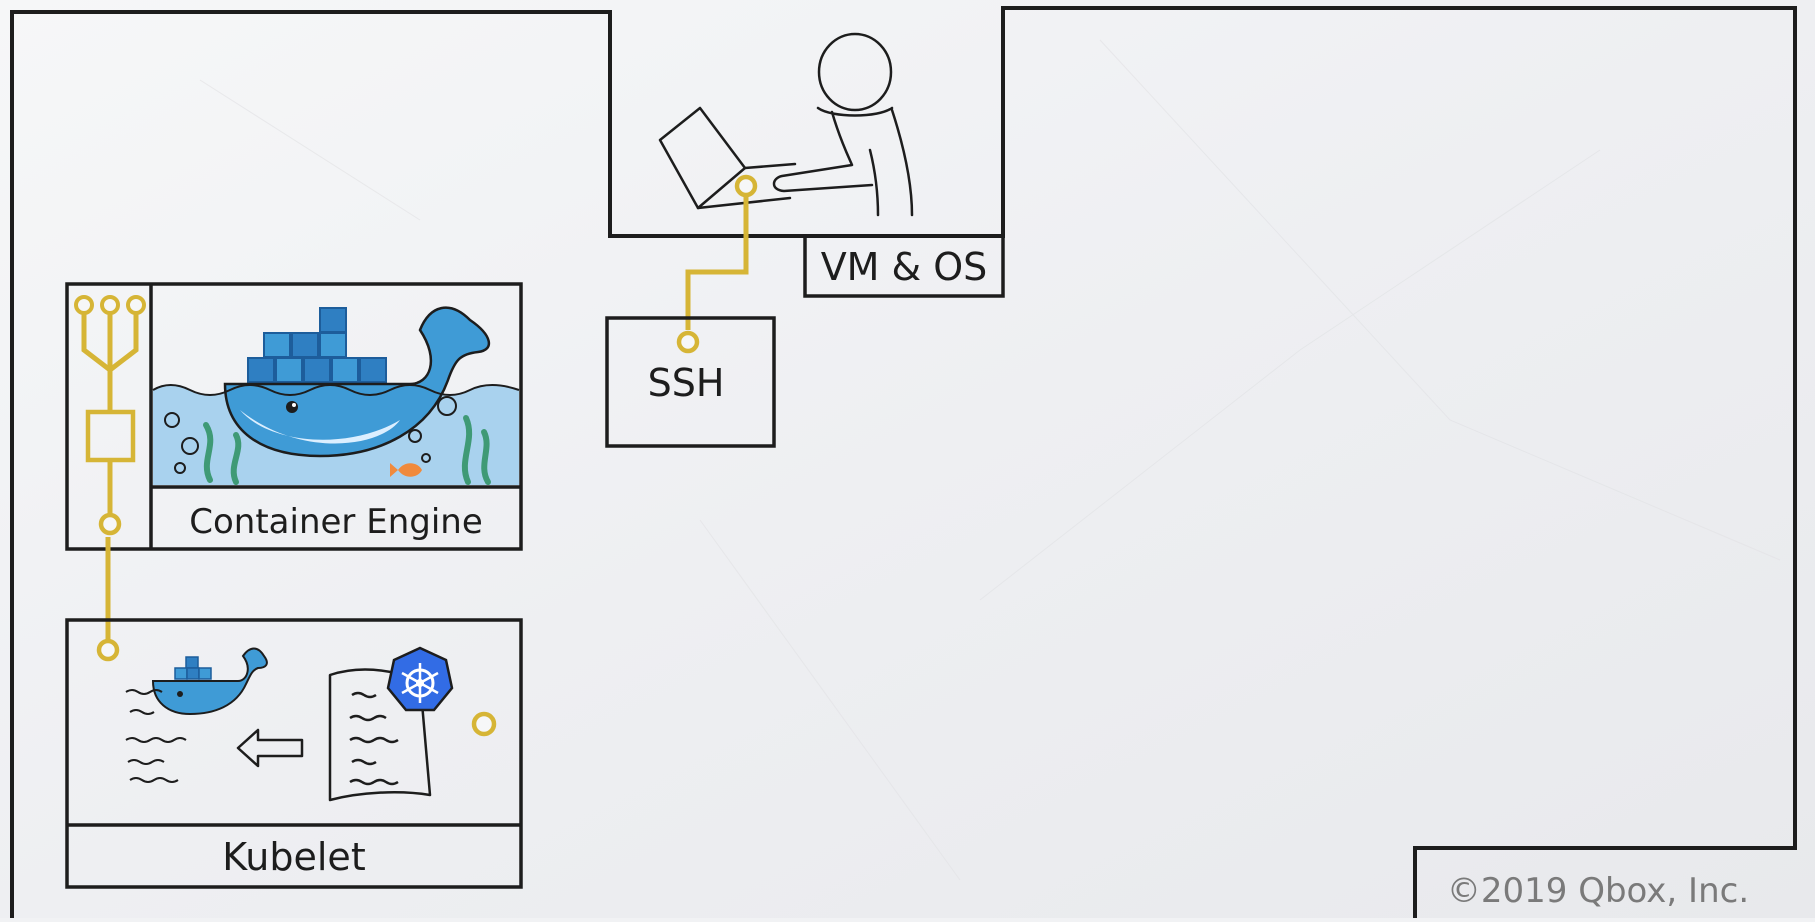 The height and width of the screenshot is (922, 1815). Describe the element at coordinates (1598, 891) in the screenshot. I see `copyright-text: ©2019 Qbox, Inc.` at that location.